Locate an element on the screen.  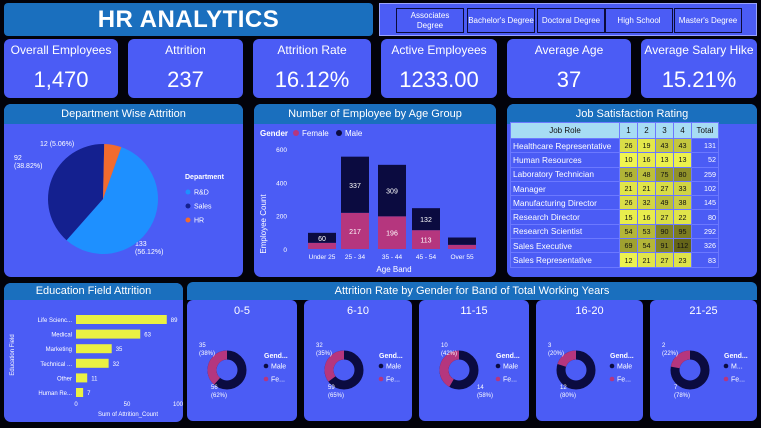
x-tick-label: Under 25 is located at coordinates (322, 257).